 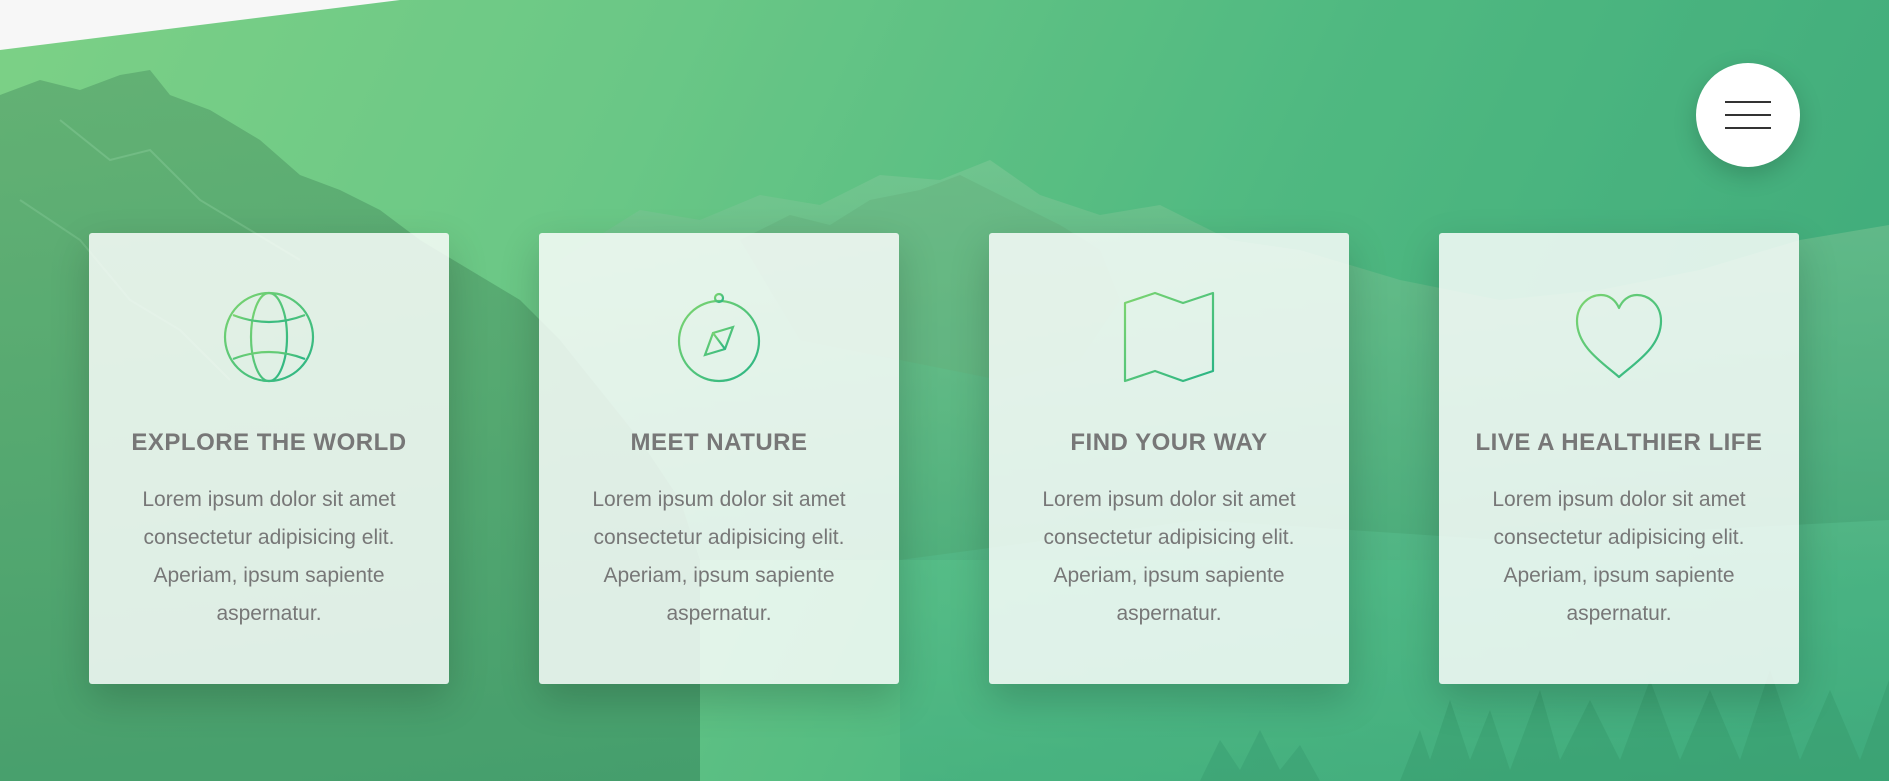 I want to click on navigation-menu-button, so click(x=1748, y=115).